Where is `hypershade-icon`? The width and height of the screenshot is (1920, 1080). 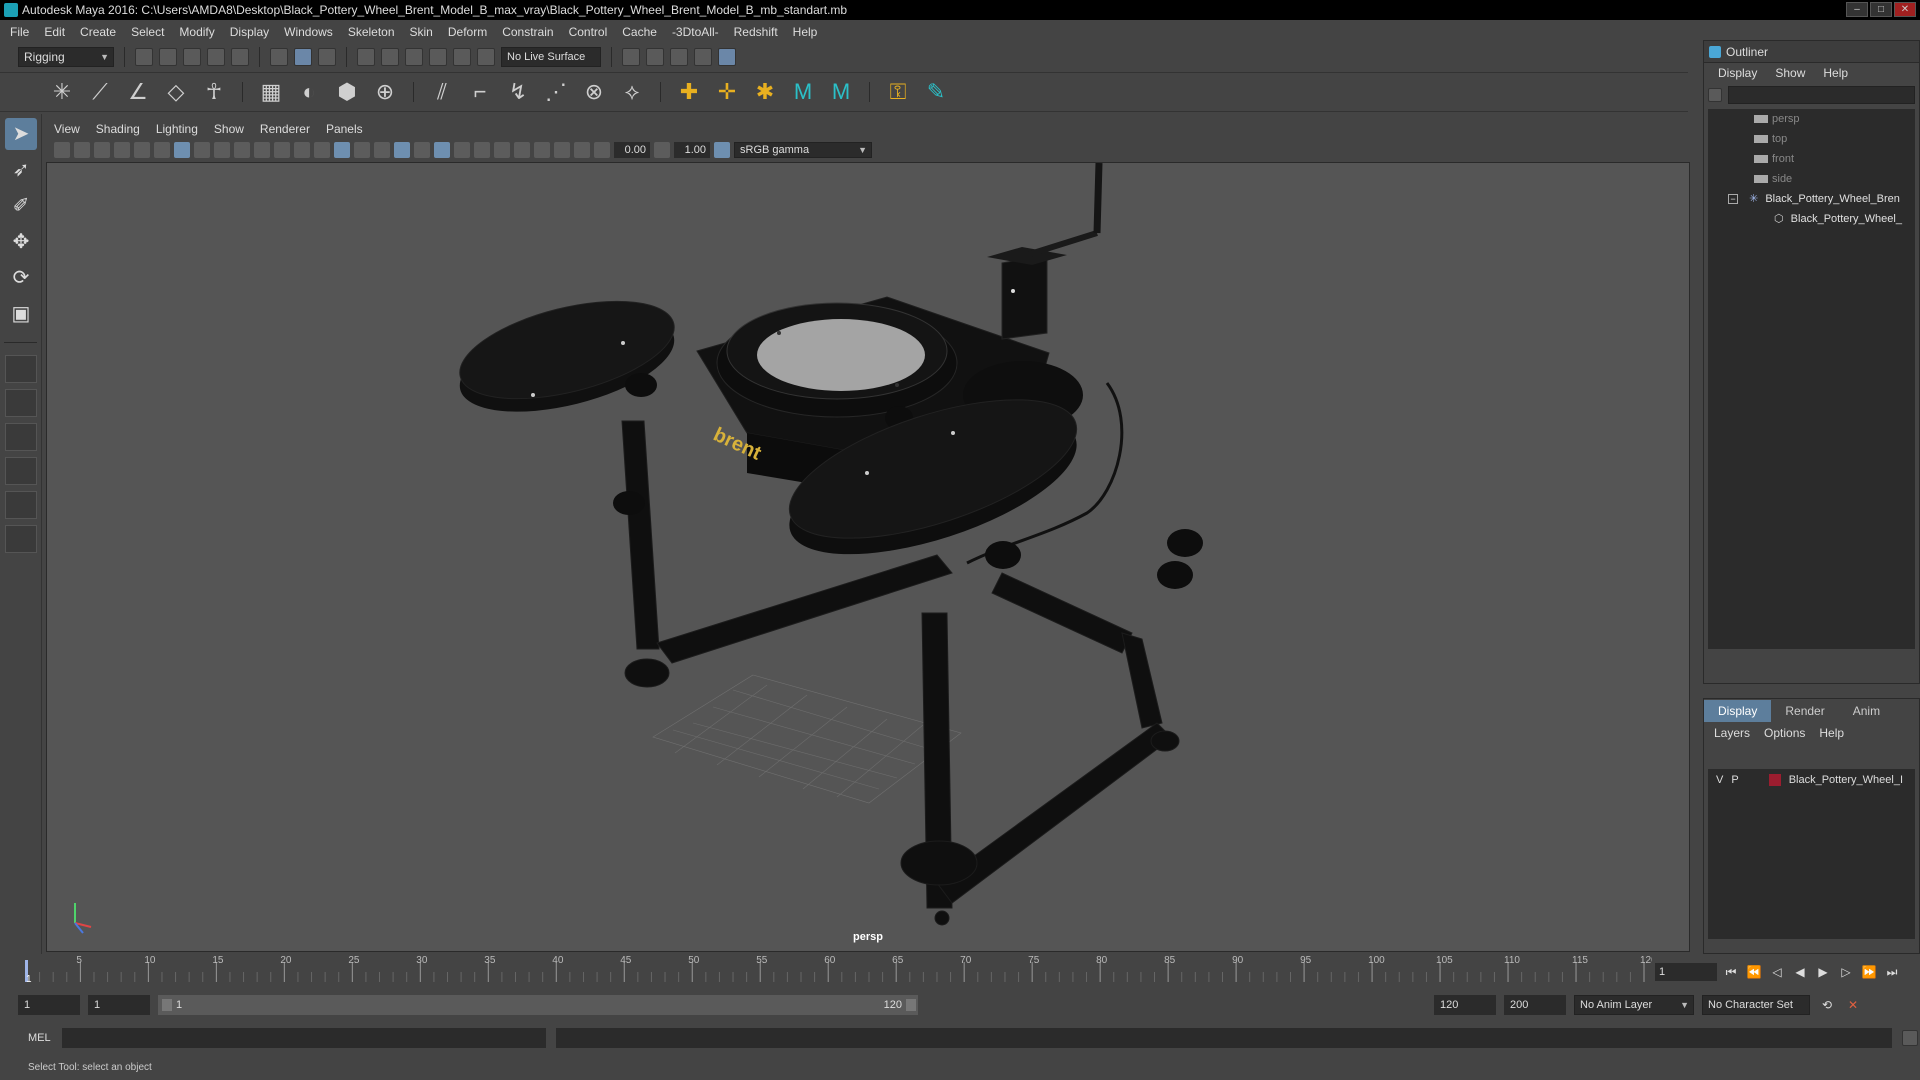
hypershade-icon is located at coordinates (727, 57).